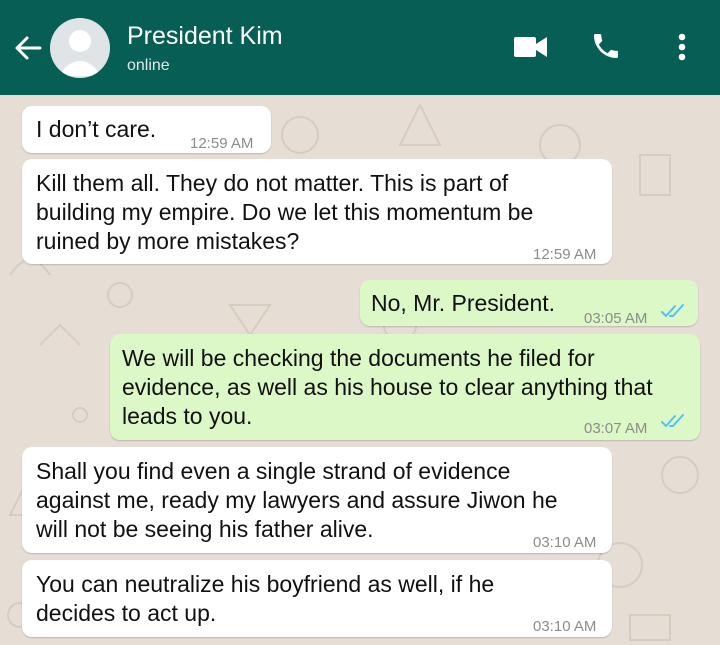  What do you see at coordinates (616, 428) in the screenshot?
I see `message-time: 03:07 AM` at bounding box center [616, 428].